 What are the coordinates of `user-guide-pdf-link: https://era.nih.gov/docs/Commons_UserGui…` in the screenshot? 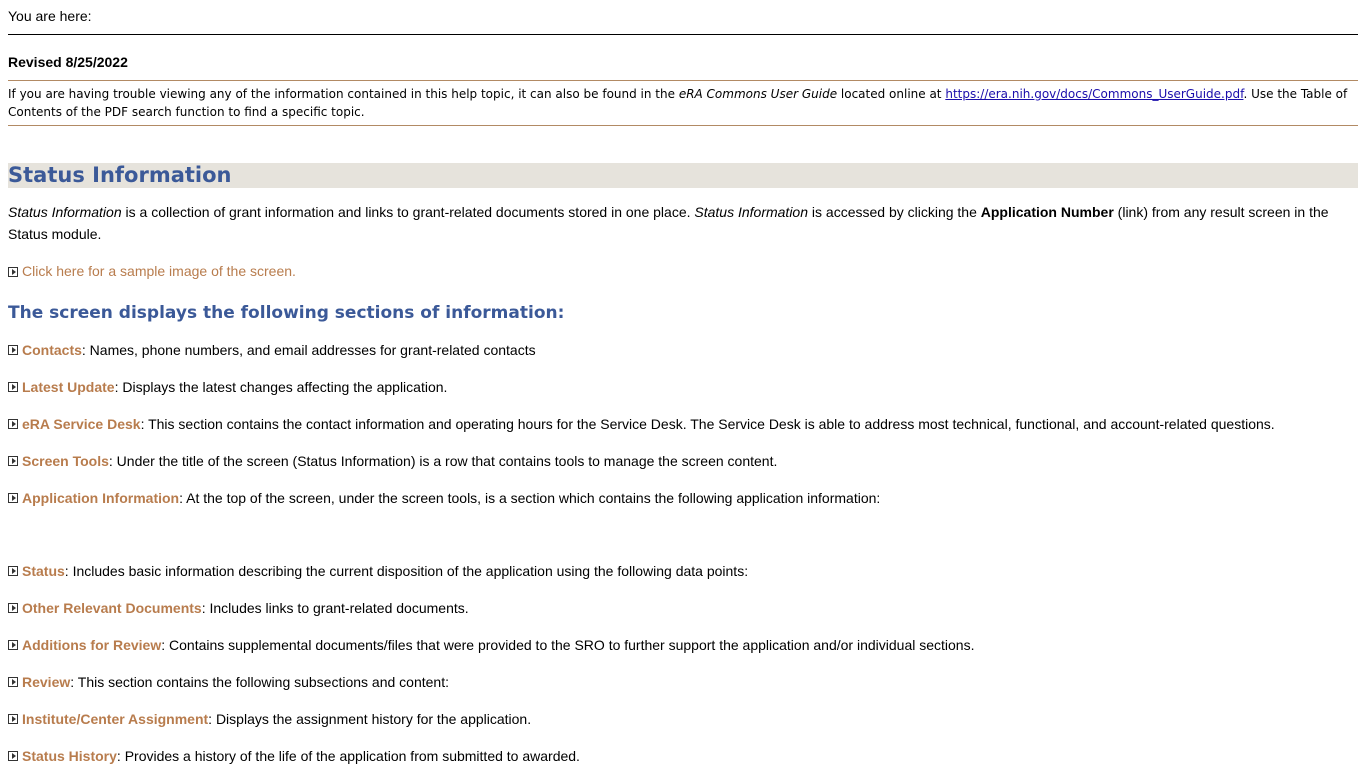 It's located at (1094, 94).